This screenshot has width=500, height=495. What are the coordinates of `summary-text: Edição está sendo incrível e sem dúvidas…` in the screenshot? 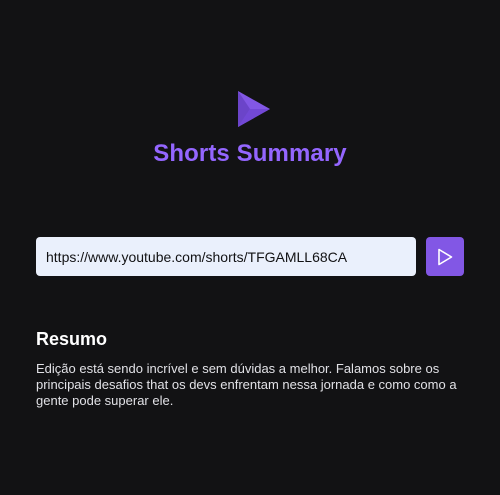 It's located at (246, 384).